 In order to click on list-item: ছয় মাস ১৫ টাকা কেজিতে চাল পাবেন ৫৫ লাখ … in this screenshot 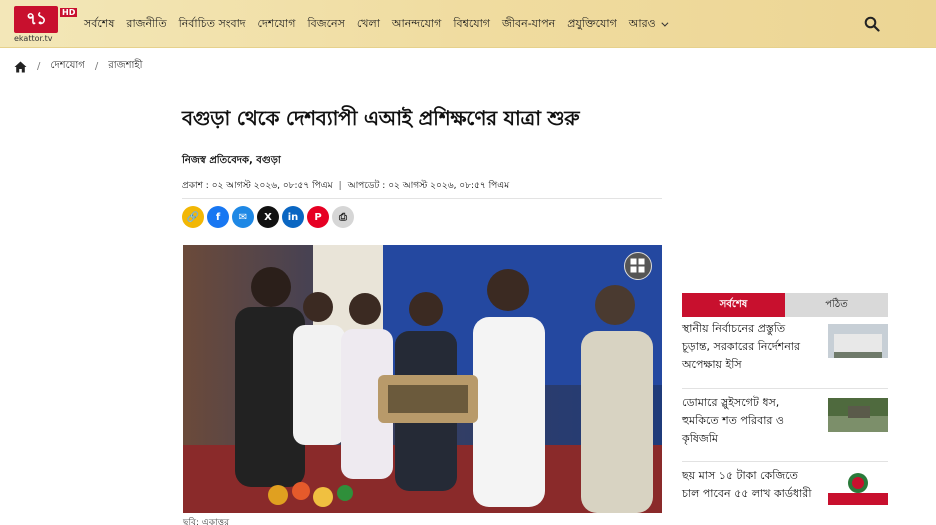, I will do `click(785, 486)`.